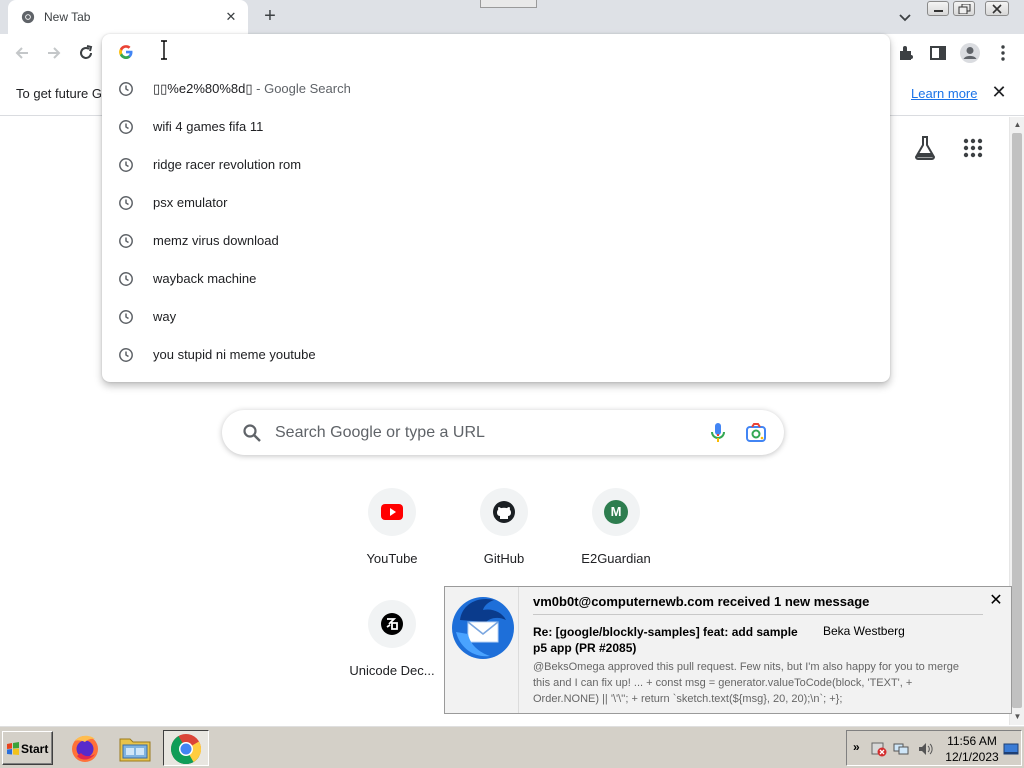 The image size is (1024, 768). I want to click on clock-date: 12/1/2023, so click(972, 757).